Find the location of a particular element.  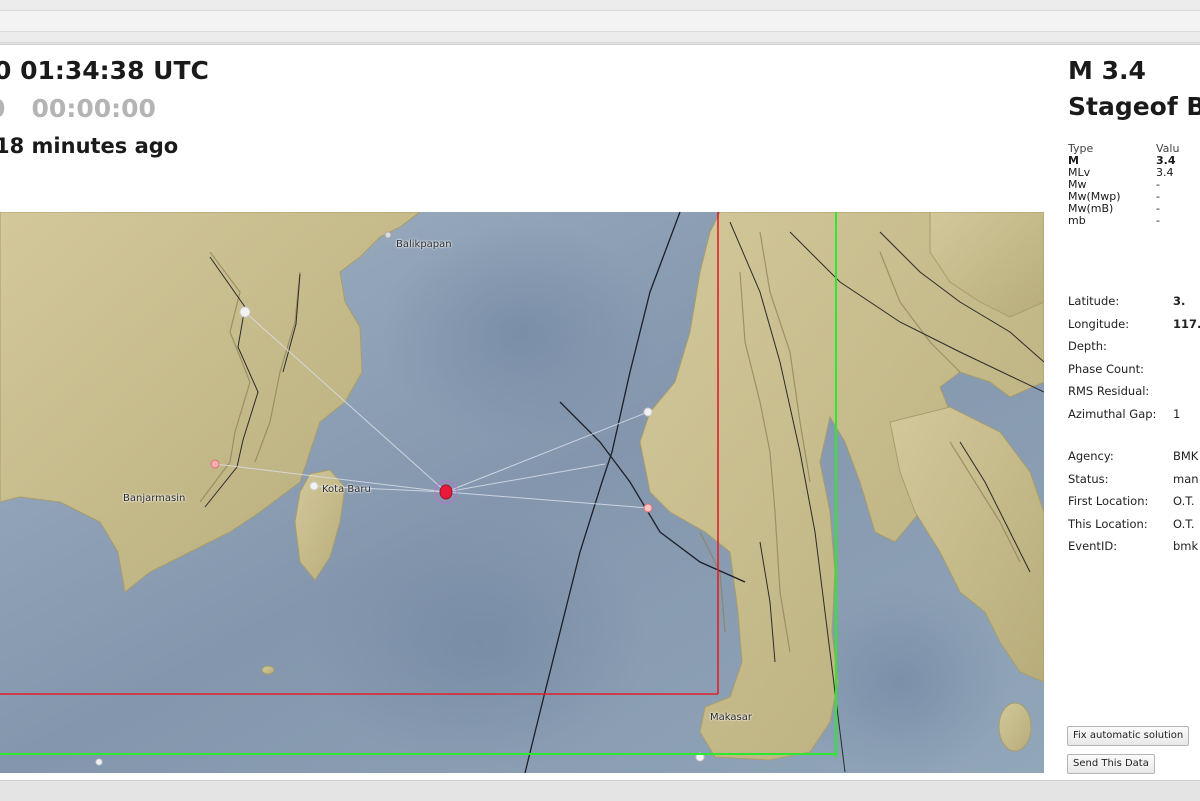

elapsed-time: 18 minutes ago is located at coordinates (89, 146).